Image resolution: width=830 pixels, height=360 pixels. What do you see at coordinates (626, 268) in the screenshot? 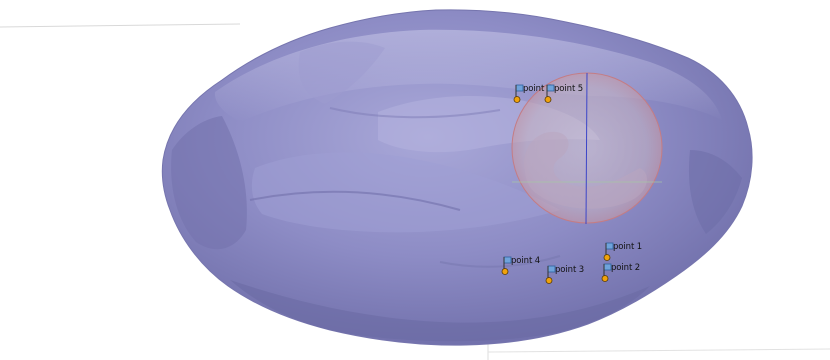
I see `marker-label: point 2` at bounding box center [626, 268].